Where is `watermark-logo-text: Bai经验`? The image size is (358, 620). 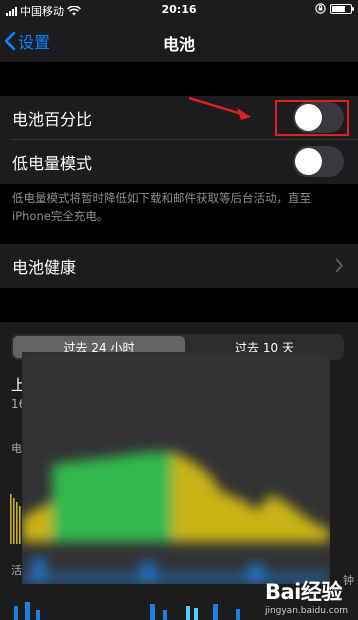
watermark-logo-text: Bai经验 is located at coordinates (303, 592).